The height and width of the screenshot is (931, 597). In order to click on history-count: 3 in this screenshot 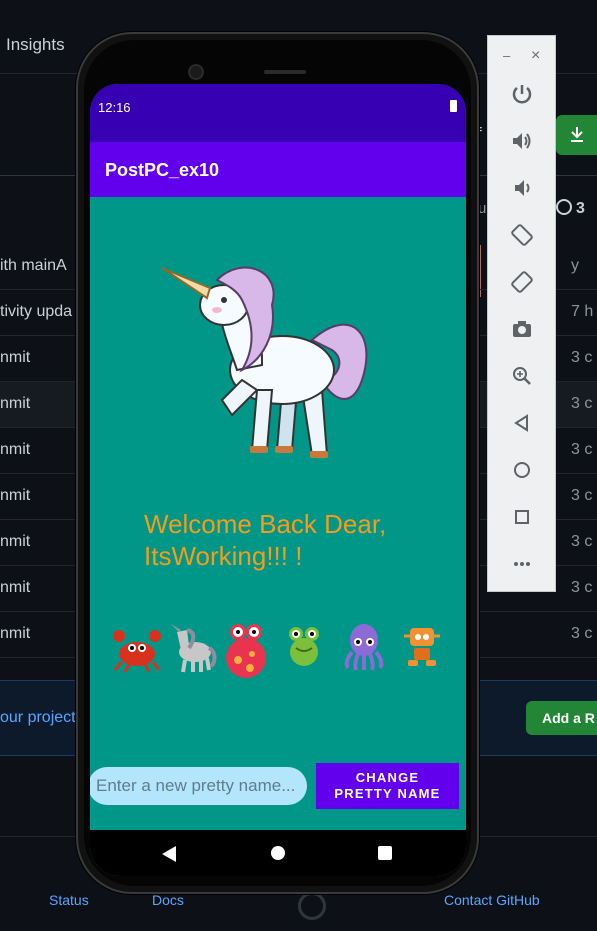, I will do `click(580, 208)`.